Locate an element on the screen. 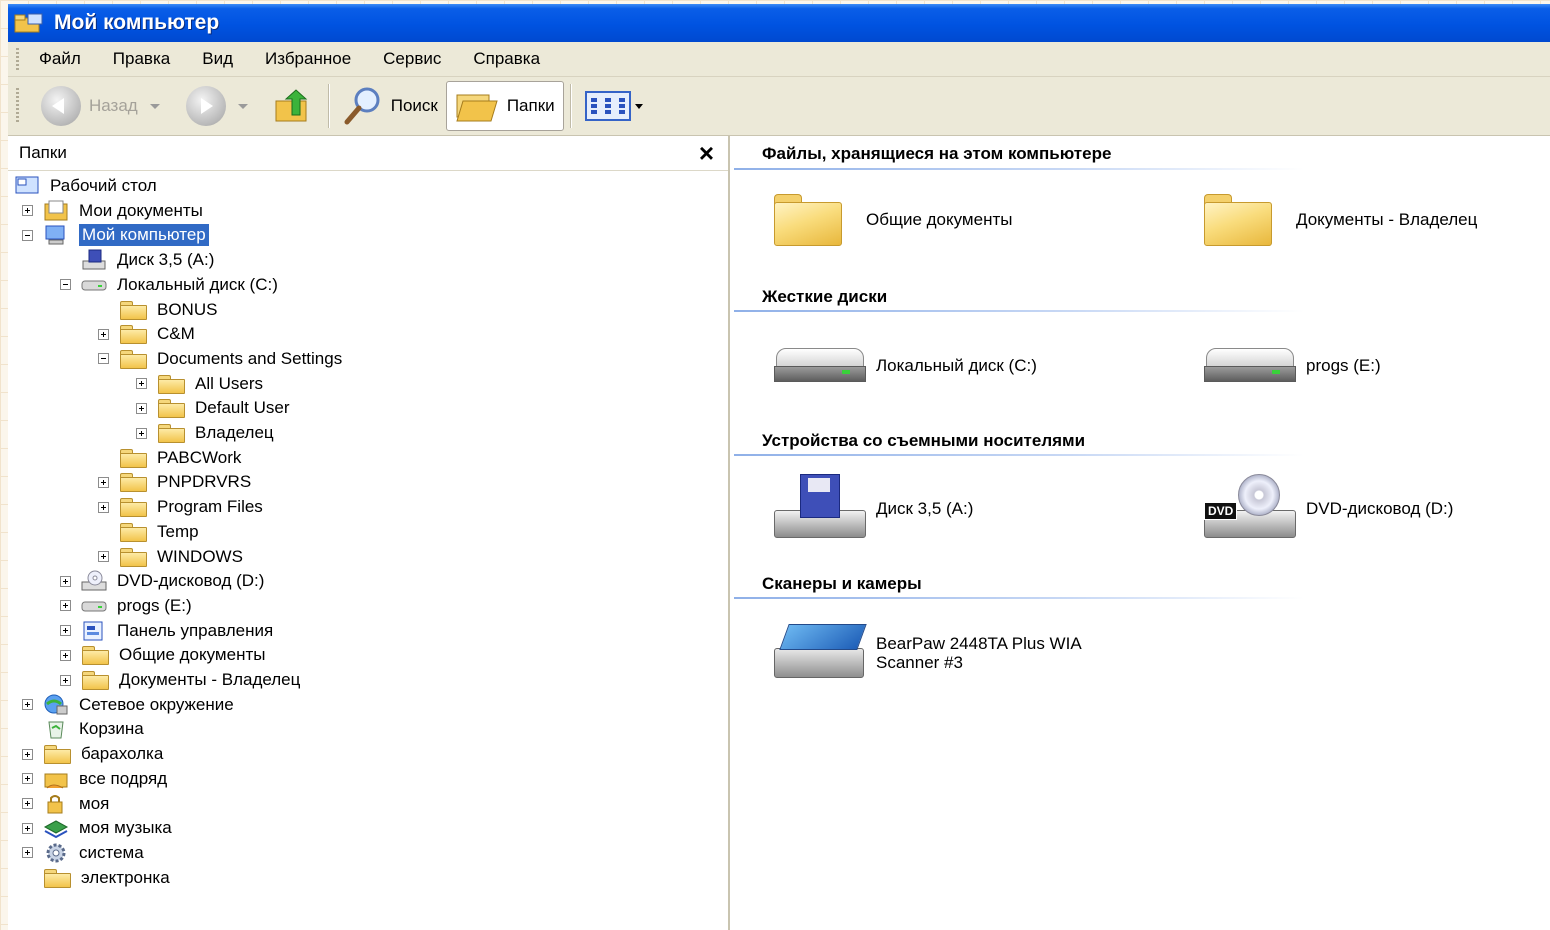 The image size is (1550, 930). tree-item: Документы - Владелец is located at coordinates (180, 680).